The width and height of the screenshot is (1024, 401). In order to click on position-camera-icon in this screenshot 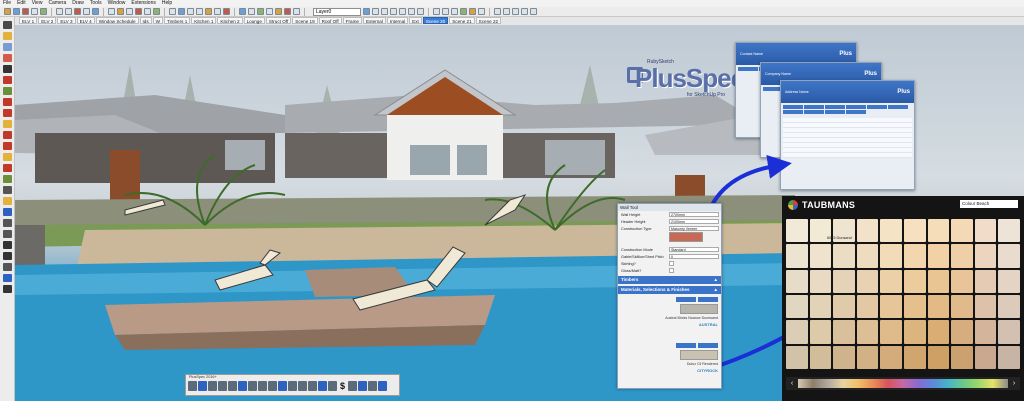, I will do `click(7, 289)`.